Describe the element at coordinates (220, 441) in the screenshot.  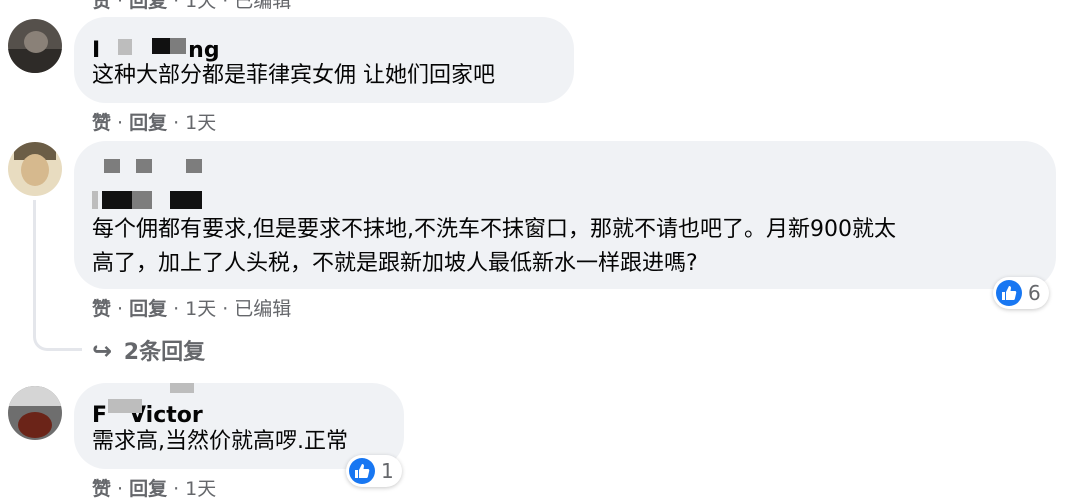
I see `comment-text: 需求高,当然价就高啰.正常` at that location.